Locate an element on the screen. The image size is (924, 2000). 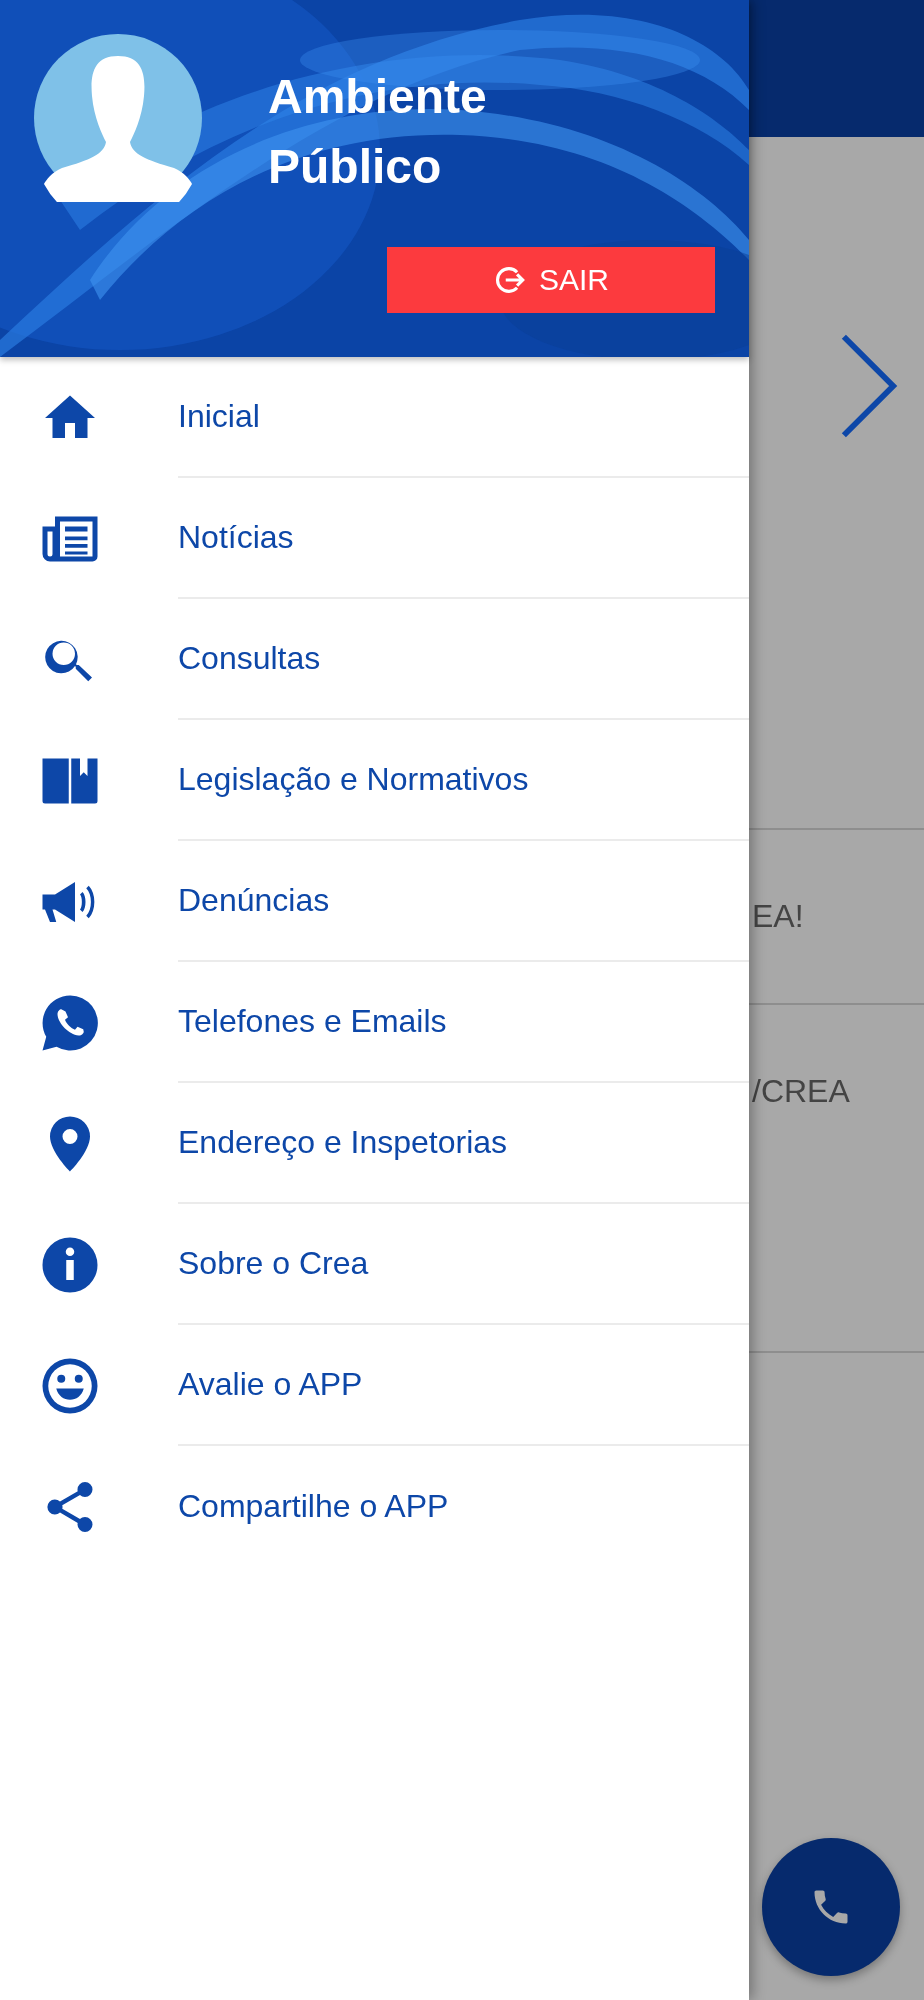
menu-item: Legislação e Normativos is located at coordinates (374, 780).